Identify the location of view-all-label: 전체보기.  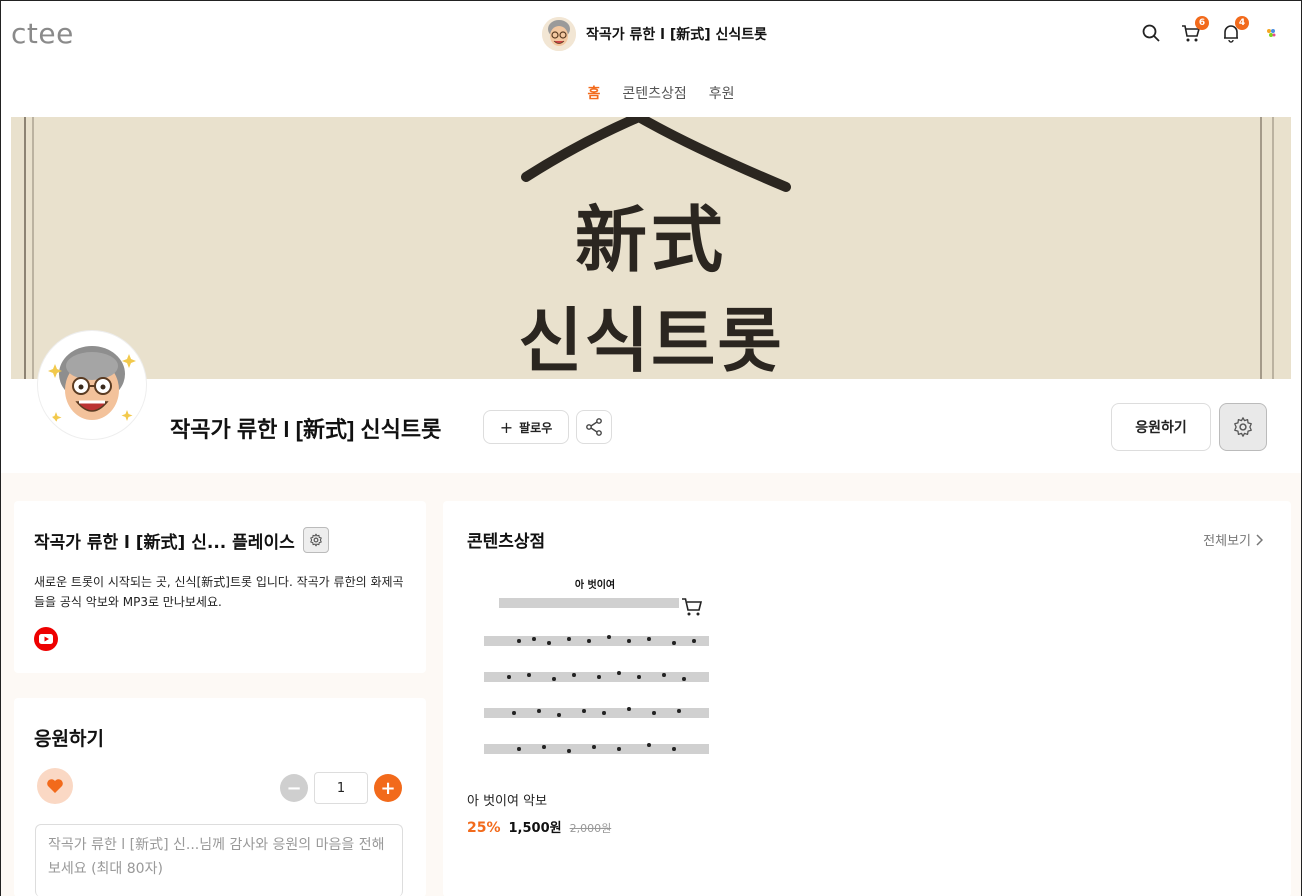
(1227, 541).